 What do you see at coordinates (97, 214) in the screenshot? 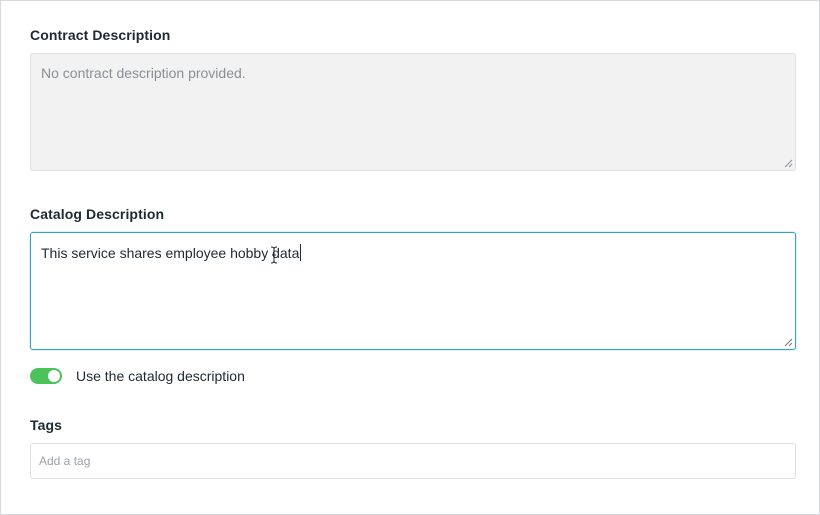
I see `catalog-description-label: Catalog Description` at bounding box center [97, 214].